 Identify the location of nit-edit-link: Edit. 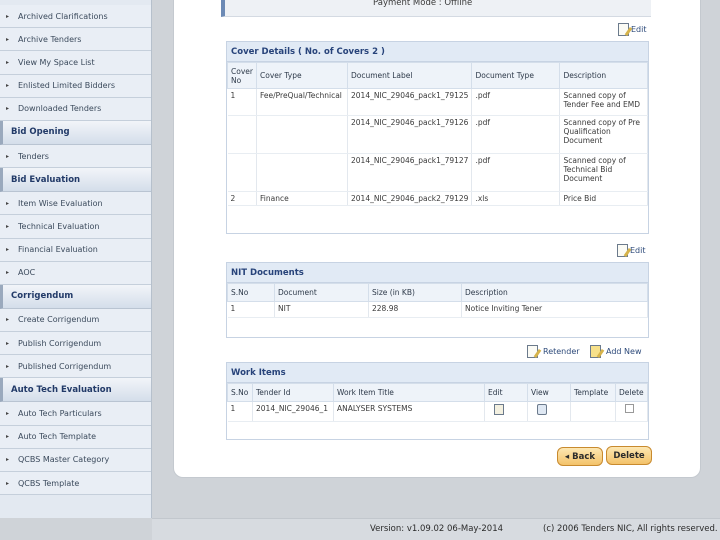
(631, 250).